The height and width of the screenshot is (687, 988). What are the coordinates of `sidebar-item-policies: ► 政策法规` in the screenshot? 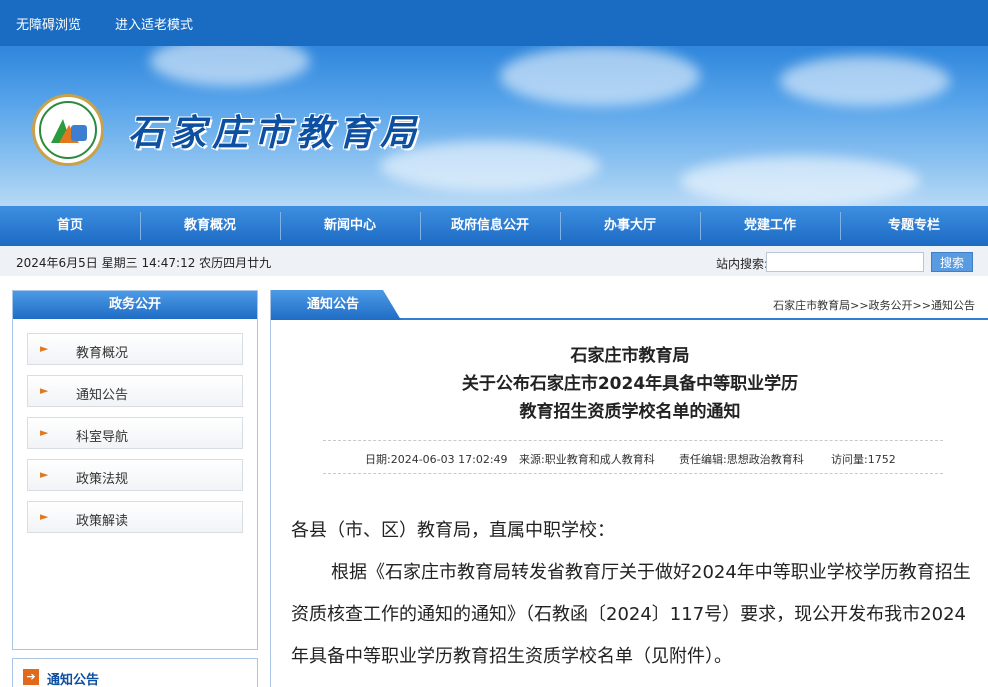 It's located at (135, 475).